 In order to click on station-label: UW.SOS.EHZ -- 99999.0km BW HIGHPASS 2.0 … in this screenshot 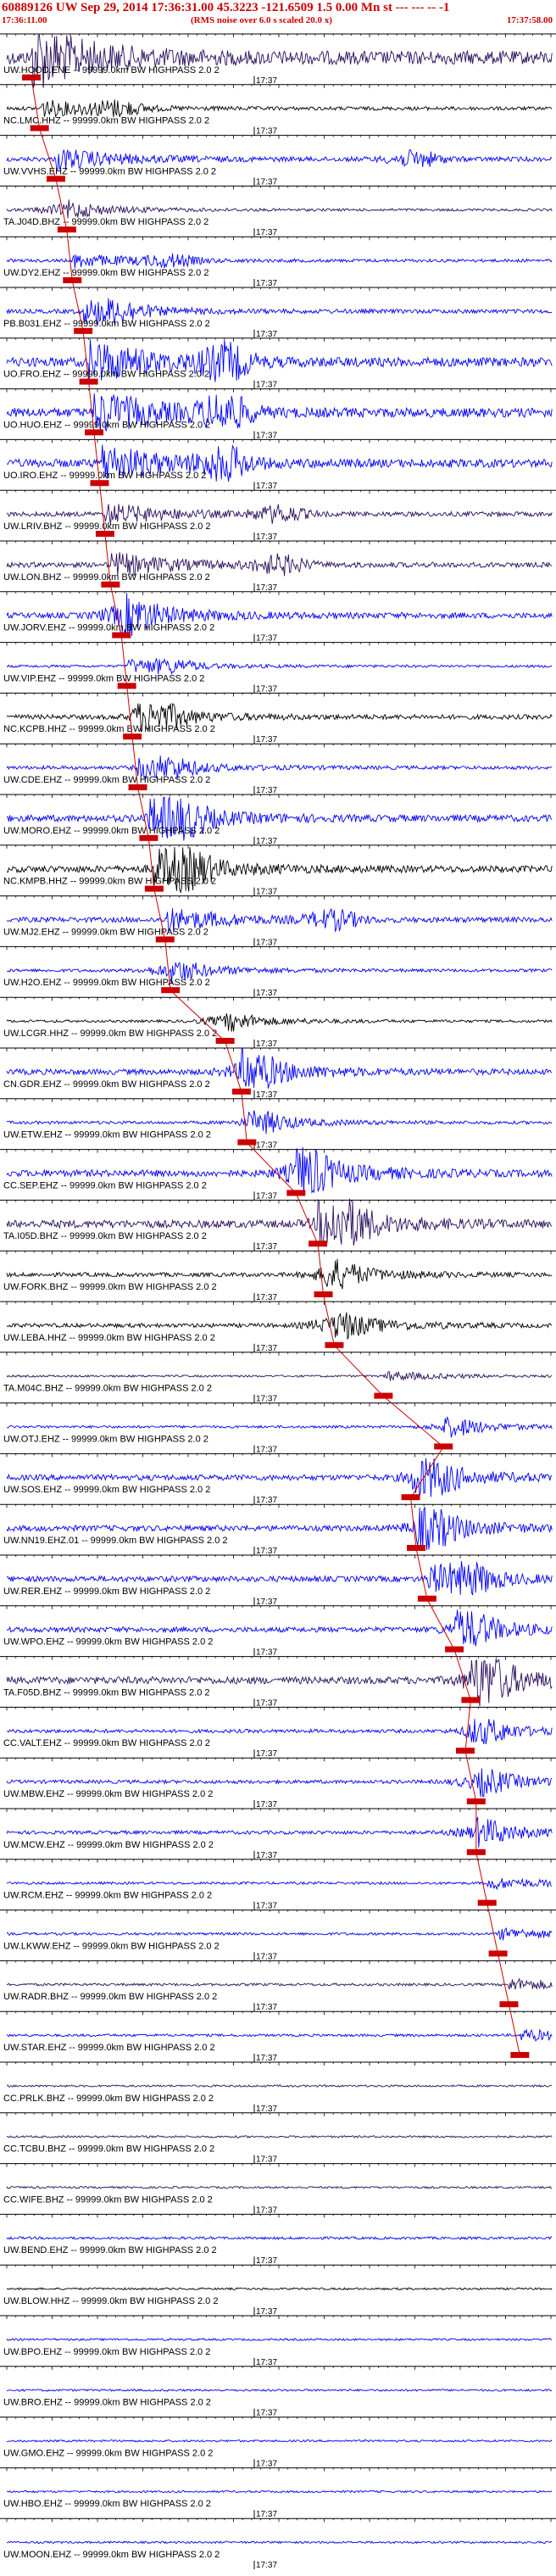, I will do `click(106, 1490)`.